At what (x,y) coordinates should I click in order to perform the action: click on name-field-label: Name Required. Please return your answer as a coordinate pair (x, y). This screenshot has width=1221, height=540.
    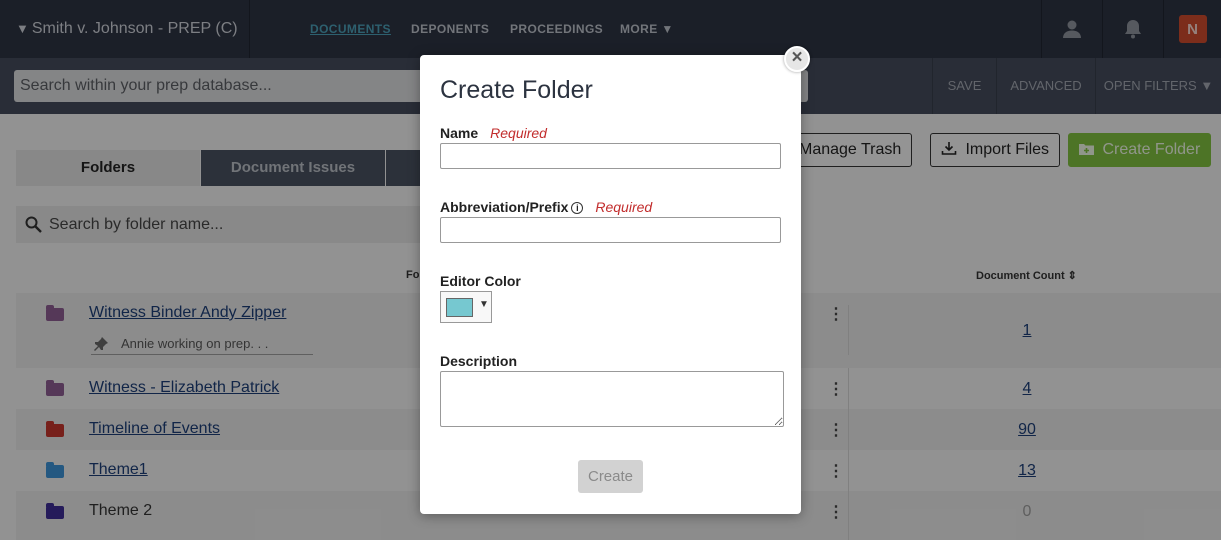
    Looking at the image, I should click on (493, 133).